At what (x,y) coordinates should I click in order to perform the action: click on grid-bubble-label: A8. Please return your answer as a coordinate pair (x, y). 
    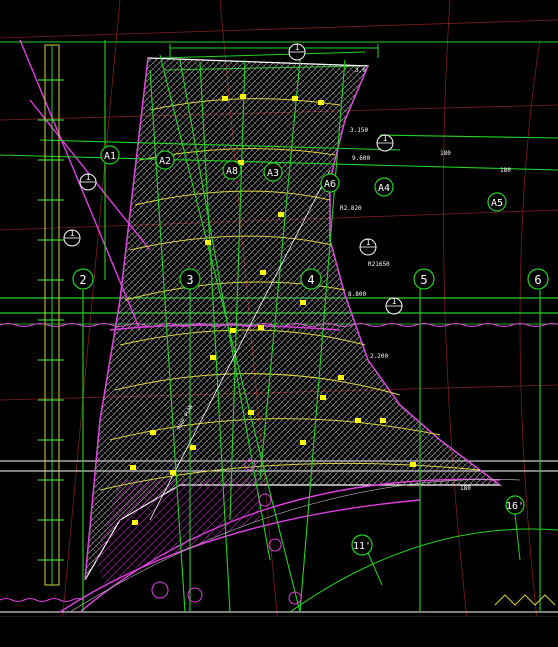
    Looking at the image, I should click on (232, 171).